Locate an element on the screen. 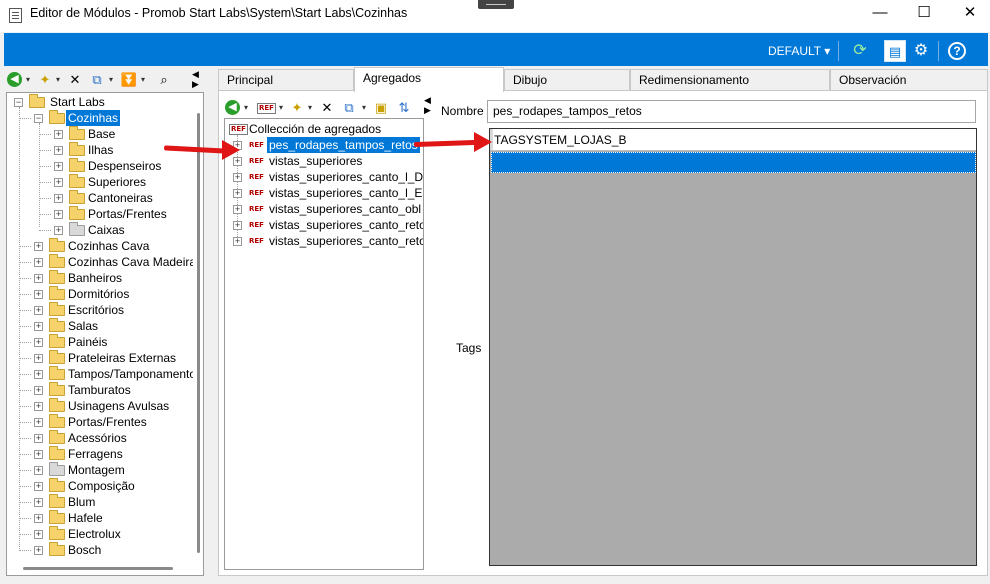  folder-add-icon: ▣ is located at coordinates (381, 108).